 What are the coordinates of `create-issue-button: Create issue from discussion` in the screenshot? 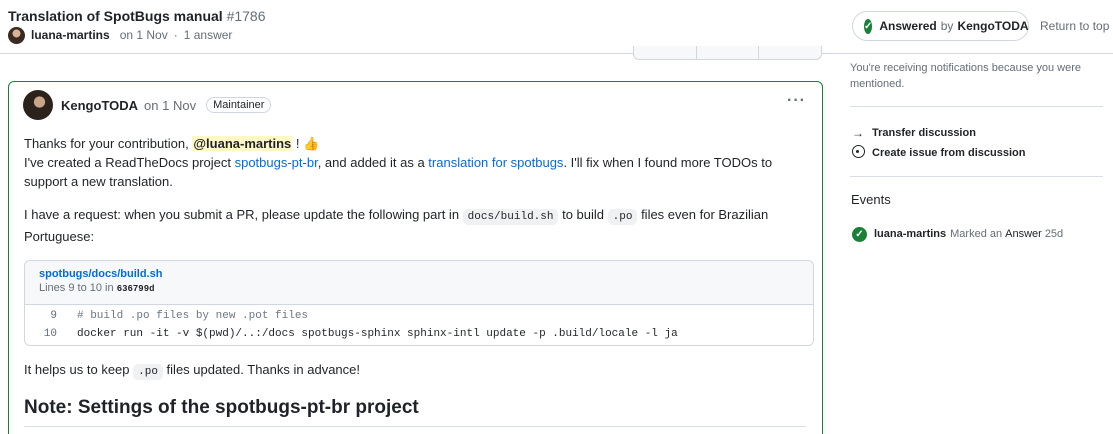 It's located at (938, 153).